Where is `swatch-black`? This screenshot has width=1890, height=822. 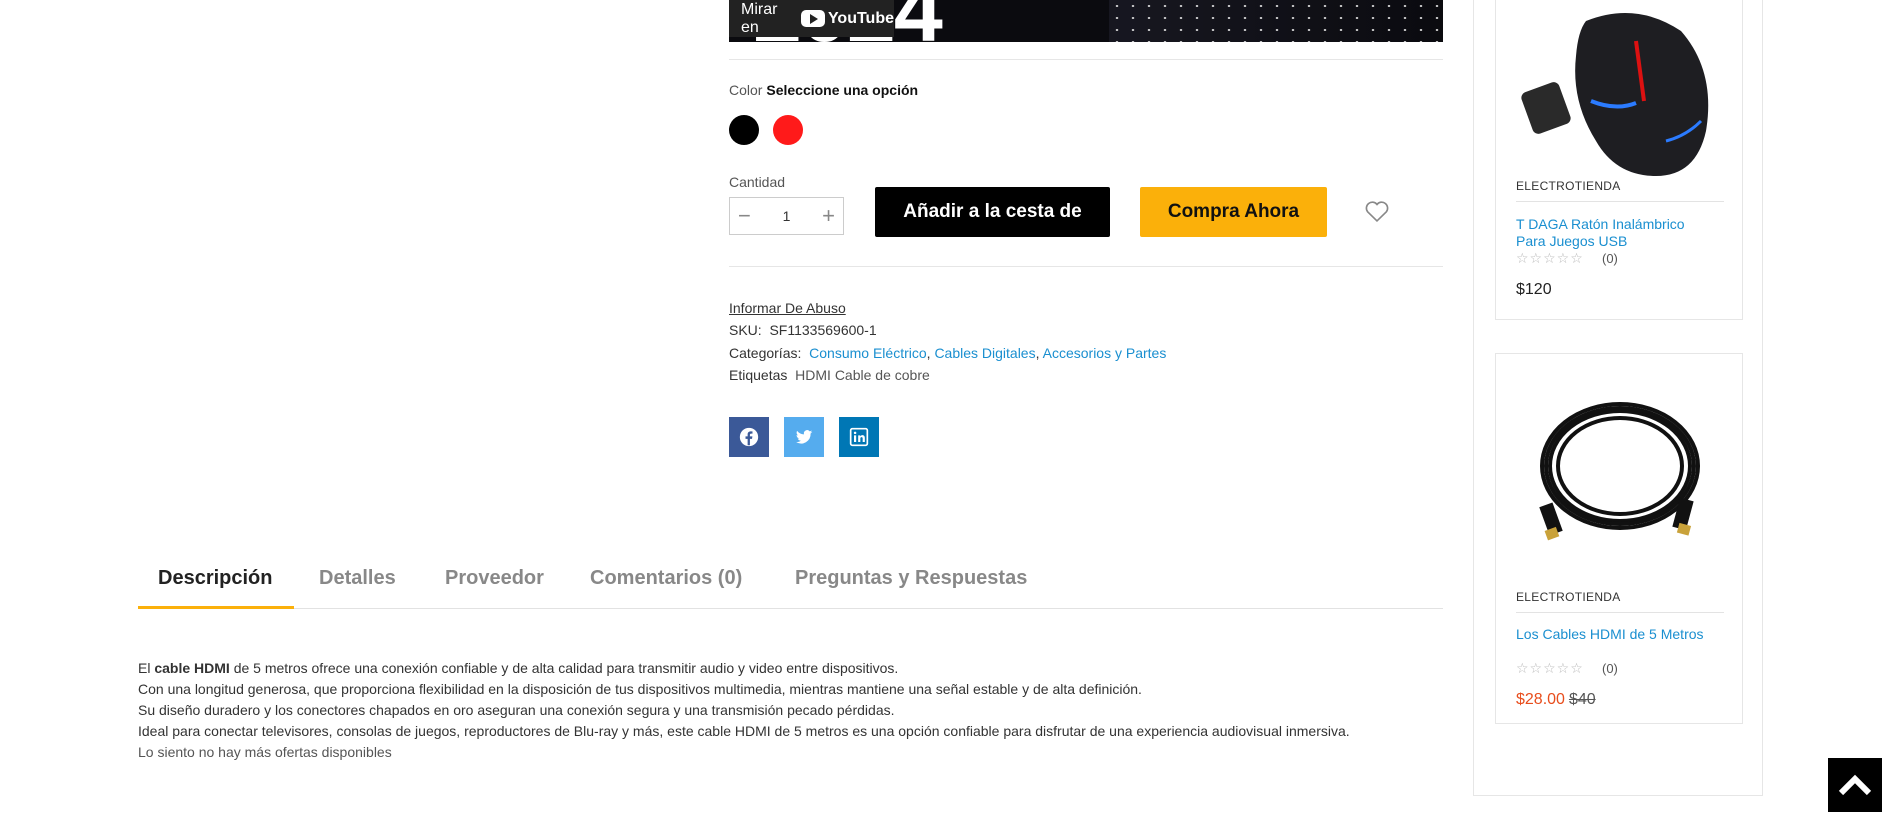 swatch-black is located at coordinates (744, 130).